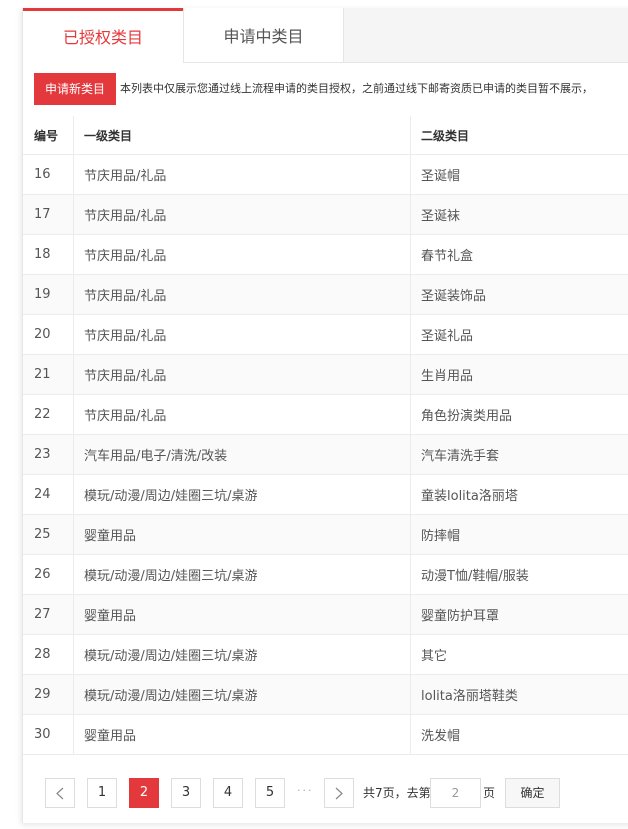 This screenshot has height=829, width=628. I want to click on row-id: 25, so click(48, 534).